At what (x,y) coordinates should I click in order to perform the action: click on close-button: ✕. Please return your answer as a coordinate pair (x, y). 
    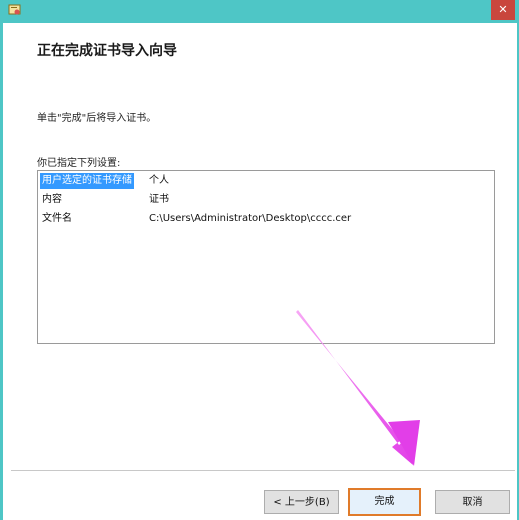
    Looking at the image, I should click on (503, 10).